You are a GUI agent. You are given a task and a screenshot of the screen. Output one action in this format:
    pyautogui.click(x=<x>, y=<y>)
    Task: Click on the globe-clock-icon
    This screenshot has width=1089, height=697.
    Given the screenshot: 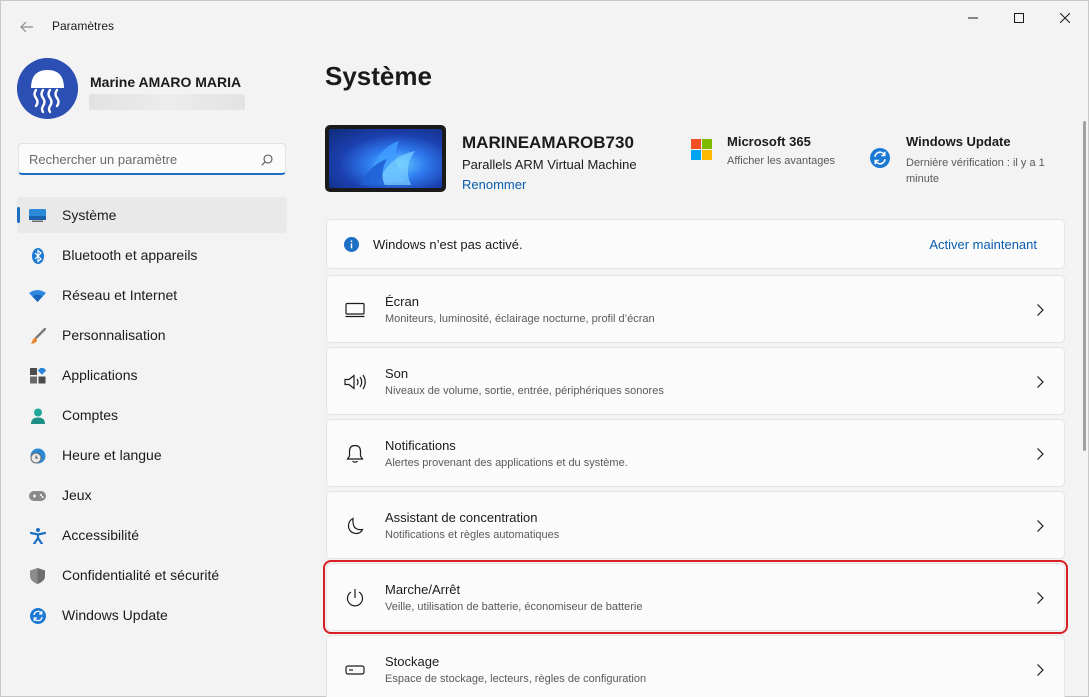 What is the action you would take?
    pyautogui.click(x=37, y=455)
    